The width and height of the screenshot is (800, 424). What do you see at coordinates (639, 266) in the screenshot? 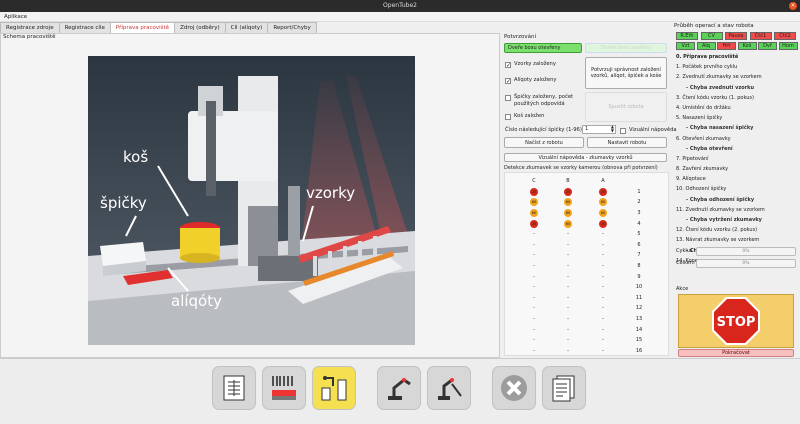
I see `detection-row-number: 8` at bounding box center [639, 266].